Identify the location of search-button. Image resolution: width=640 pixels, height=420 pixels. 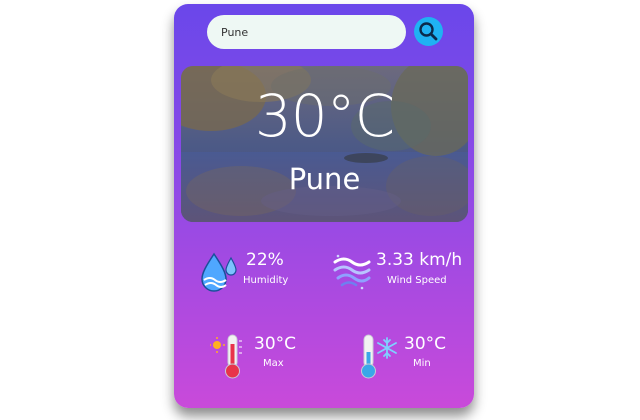
(428, 31).